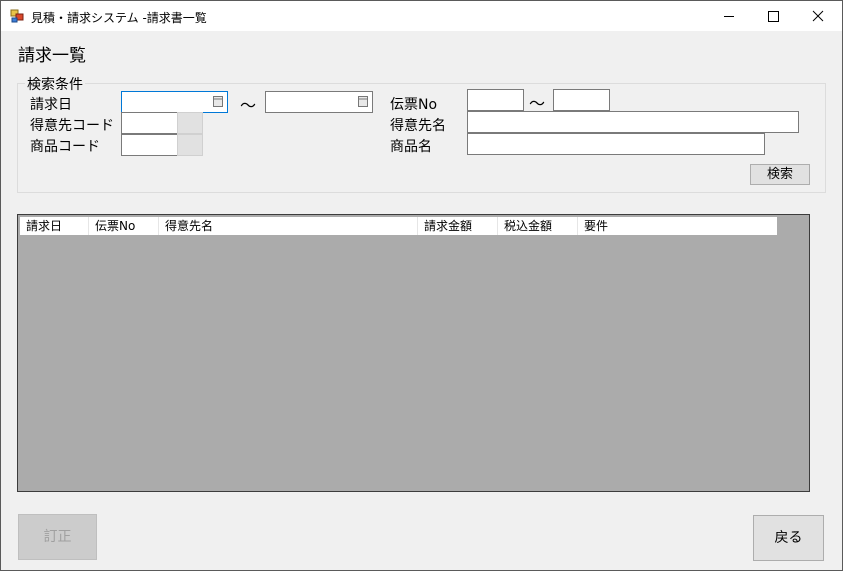 The width and height of the screenshot is (843, 571). I want to click on close-button, so click(818, 16).